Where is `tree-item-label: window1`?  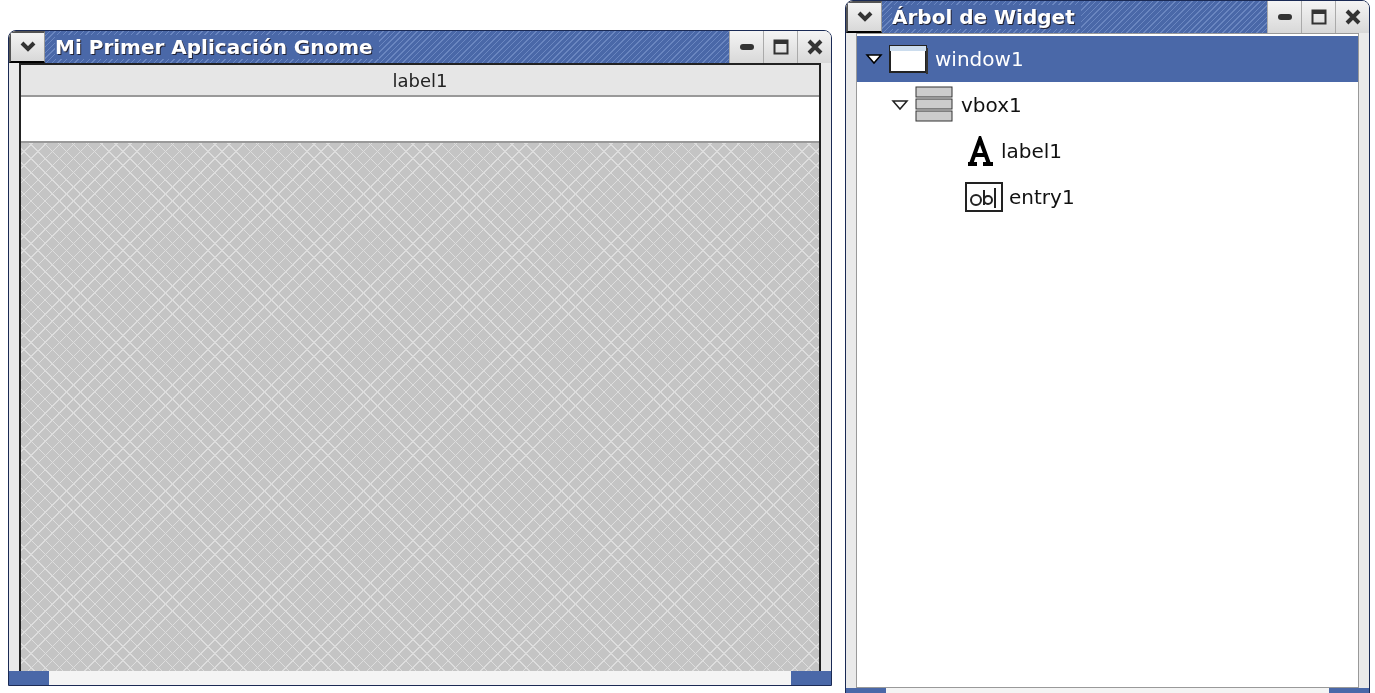 tree-item-label: window1 is located at coordinates (979, 59).